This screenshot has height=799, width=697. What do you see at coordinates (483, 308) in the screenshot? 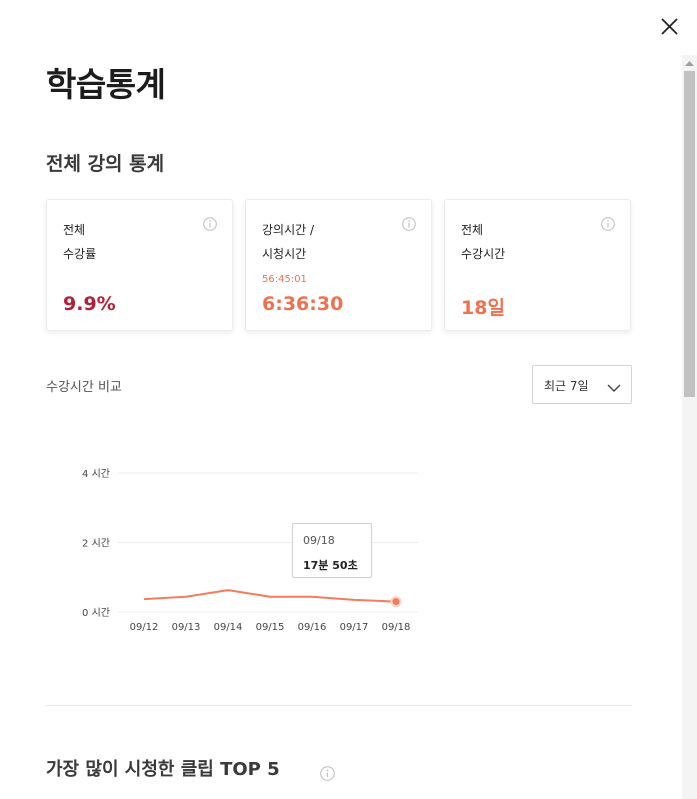
I see `card-value: 18일` at bounding box center [483, 308].